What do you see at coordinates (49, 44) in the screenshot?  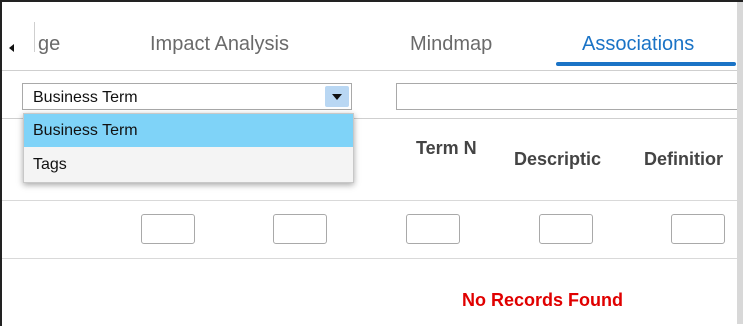 I see `tab-lineage-partial: ge` at bounding box center [49, 44].